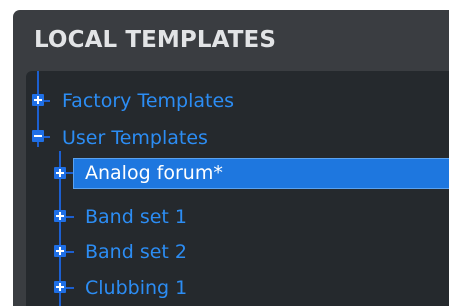  I want to click on tree-item-analog-forum: Analog forum*, so click(237, 173).